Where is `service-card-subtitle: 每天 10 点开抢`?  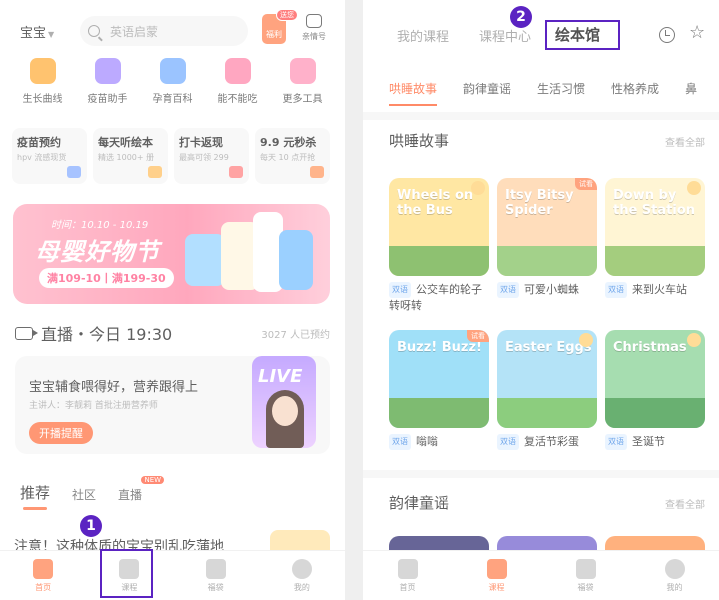
service-card-subtitle: 每天 10 点开抢 is located at coordinates (288, 157).